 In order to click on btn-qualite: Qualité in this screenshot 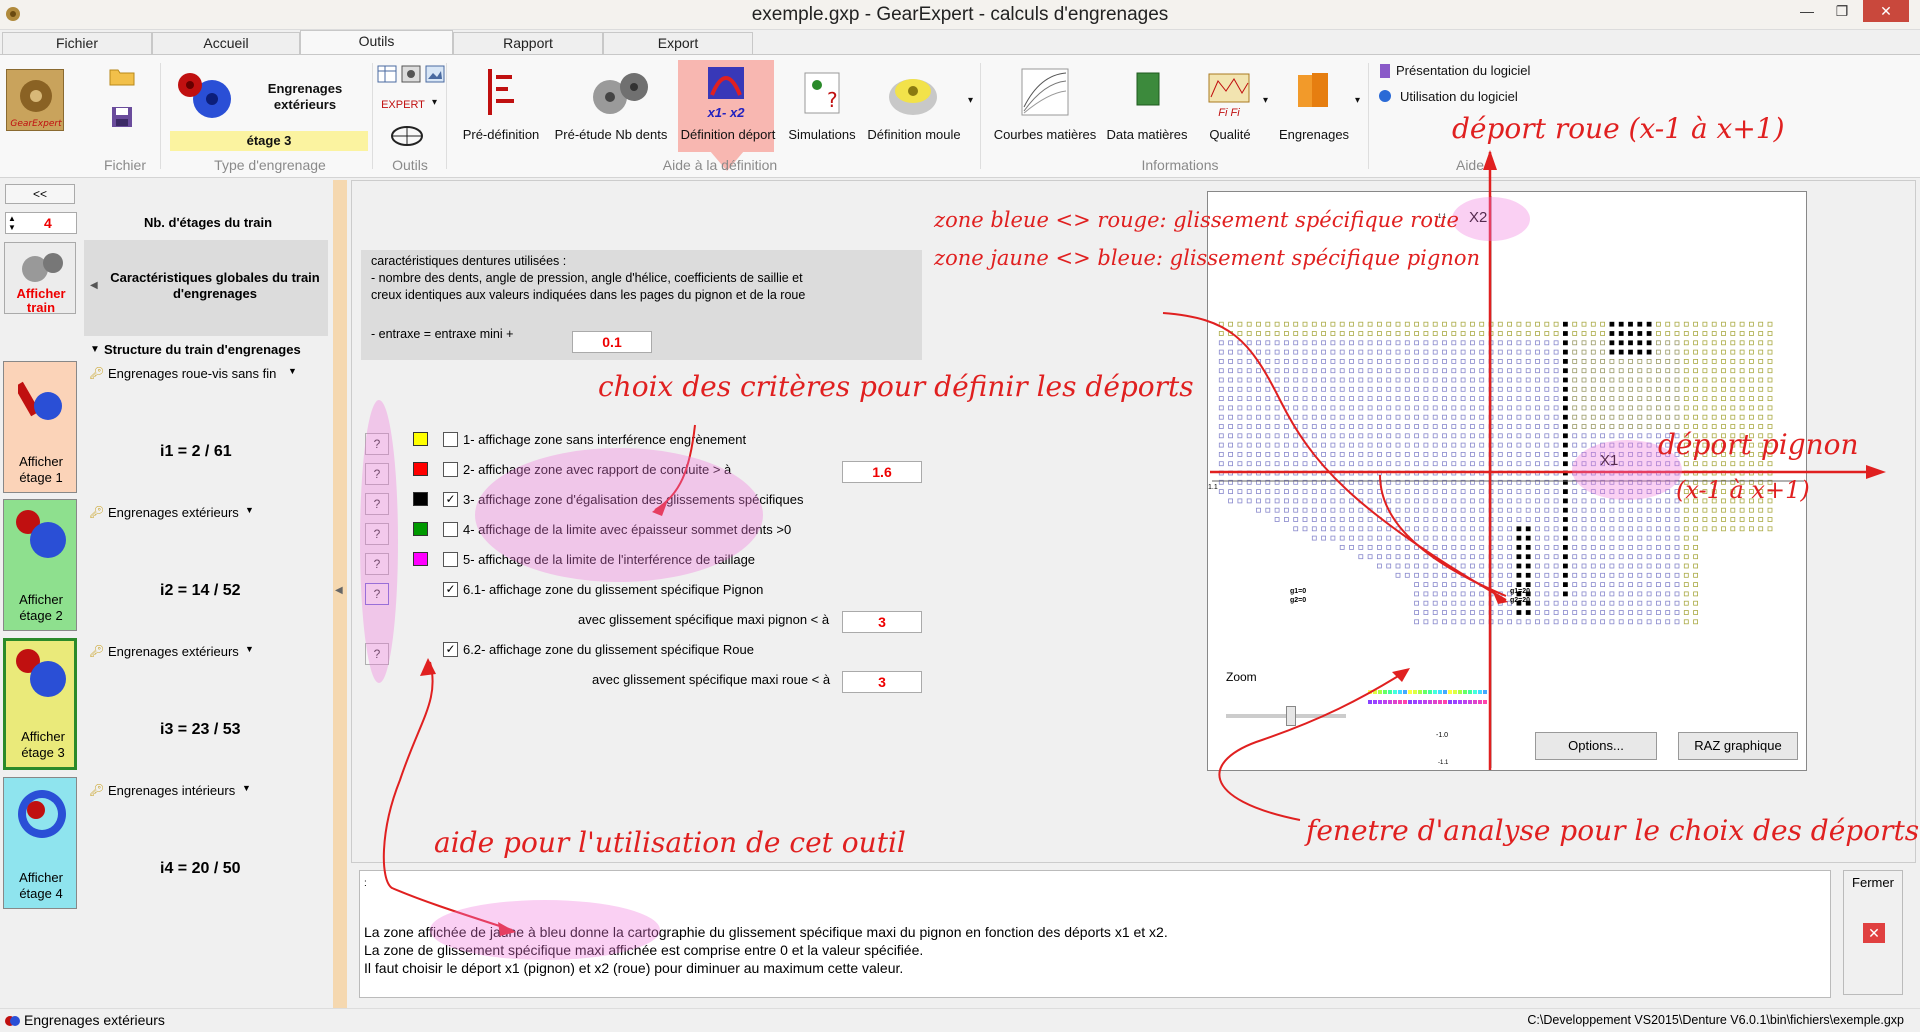, I will do `click(1230, 134)`.